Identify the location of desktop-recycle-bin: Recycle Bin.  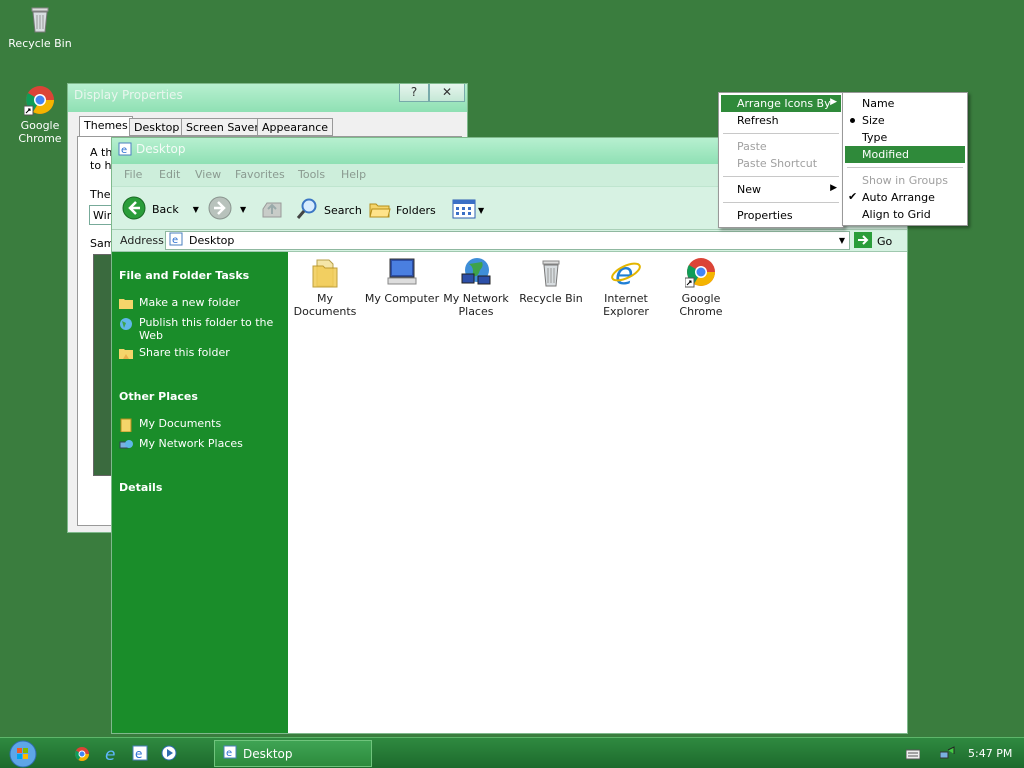
(40, 26).